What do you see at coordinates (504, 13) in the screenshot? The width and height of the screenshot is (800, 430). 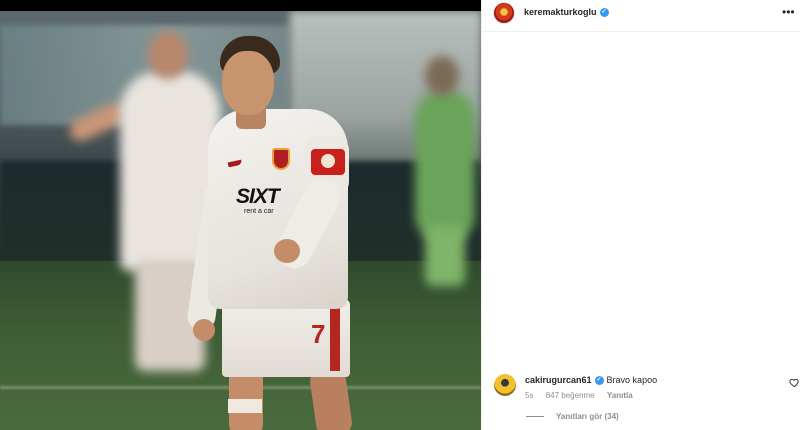 I see `author-avatar` at bounding box center [504, 13].